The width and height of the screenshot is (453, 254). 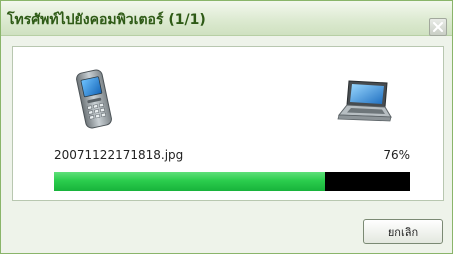 I want to click on laptop-icon, so click(x=364, y=101).